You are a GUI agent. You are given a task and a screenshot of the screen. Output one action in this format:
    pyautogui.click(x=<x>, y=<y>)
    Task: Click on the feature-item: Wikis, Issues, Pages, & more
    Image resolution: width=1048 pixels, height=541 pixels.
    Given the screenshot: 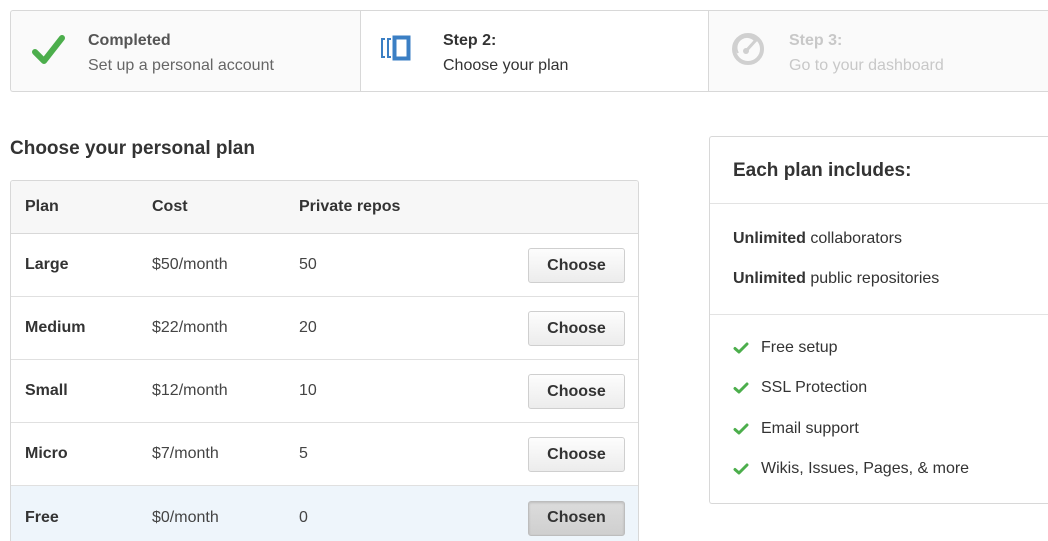 What is the action you would take?
    pyautogui.click(x=851, y=469)
    